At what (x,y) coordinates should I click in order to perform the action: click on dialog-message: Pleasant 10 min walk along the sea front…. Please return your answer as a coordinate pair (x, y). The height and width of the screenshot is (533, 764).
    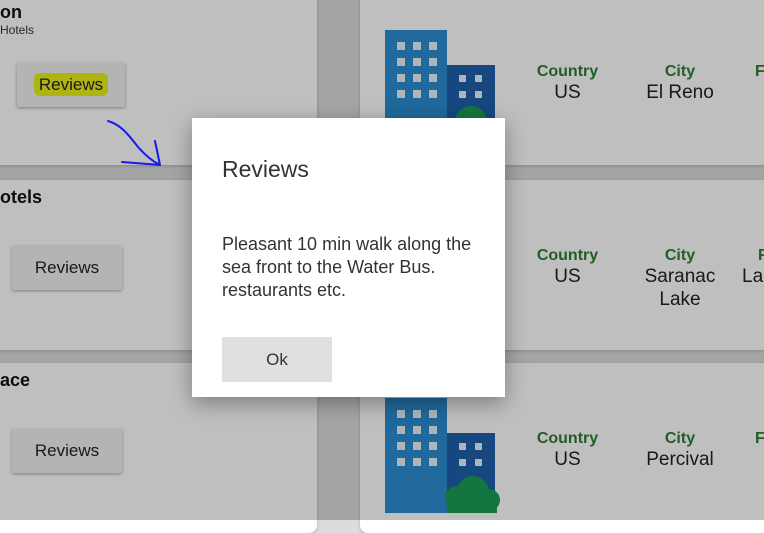
    Looking at the image, I should click on (347, 267).